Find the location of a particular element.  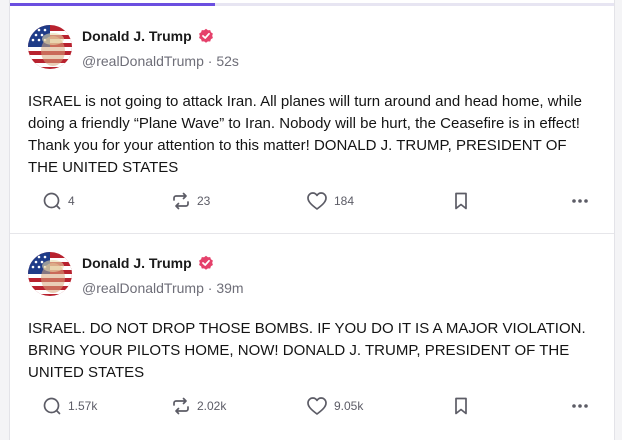

reply-count: 4 is located at coordinates (71, 201).